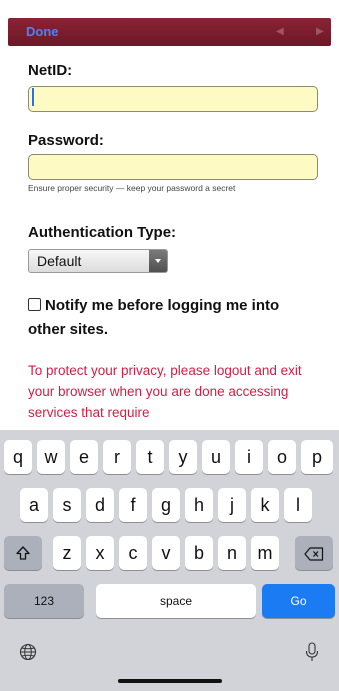  I want to click on key-v: v, so click(166, 553).